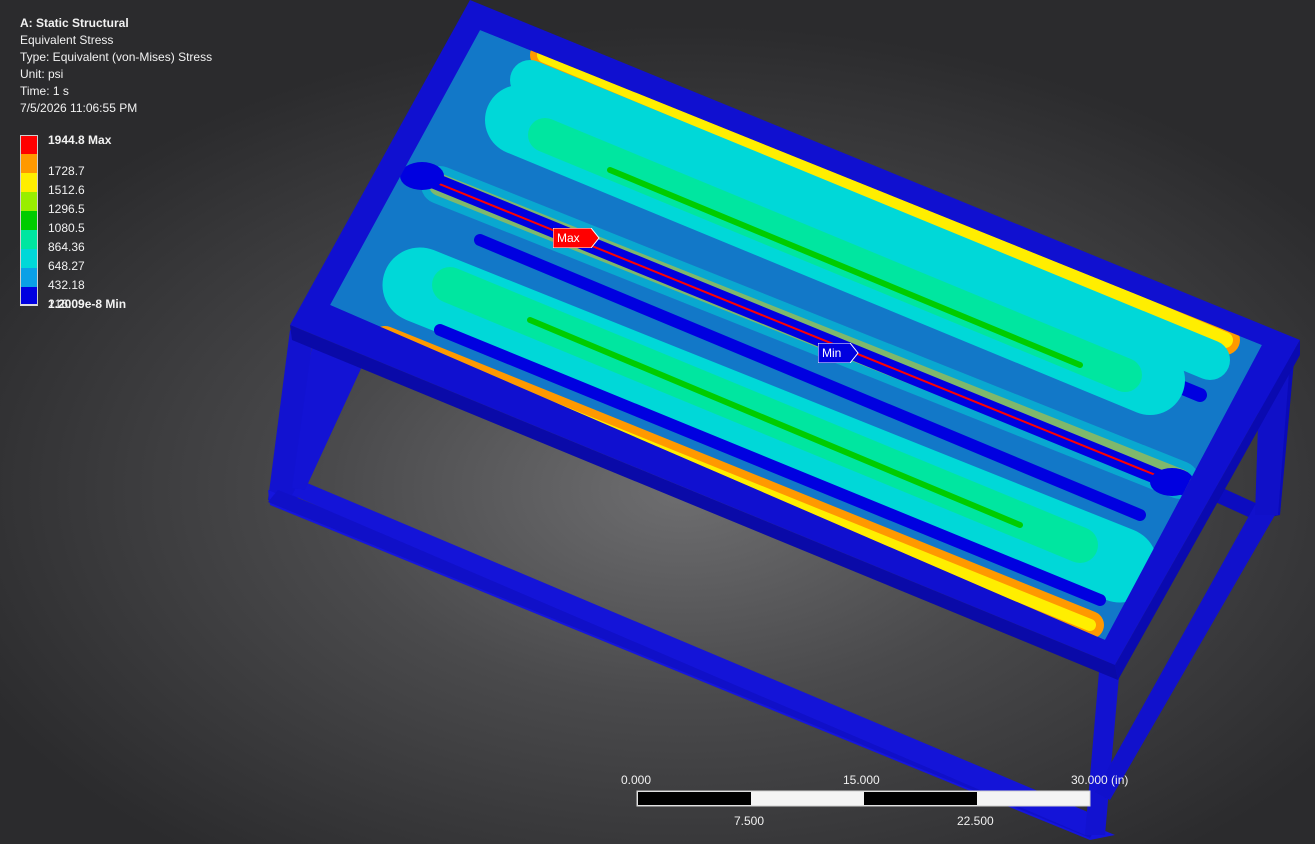 The width and height of the screenshot is (1315, 844). Describe the element at coordinates (66, 209) in the screenshot. I see `legend-level-label: 1296.5` at that location.